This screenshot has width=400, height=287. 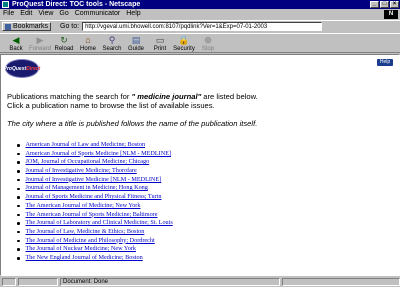 What do you see at coordinates (135, 49) in the screenshot?
I see `guide-label: Guide` at bounding box center [135, 49].